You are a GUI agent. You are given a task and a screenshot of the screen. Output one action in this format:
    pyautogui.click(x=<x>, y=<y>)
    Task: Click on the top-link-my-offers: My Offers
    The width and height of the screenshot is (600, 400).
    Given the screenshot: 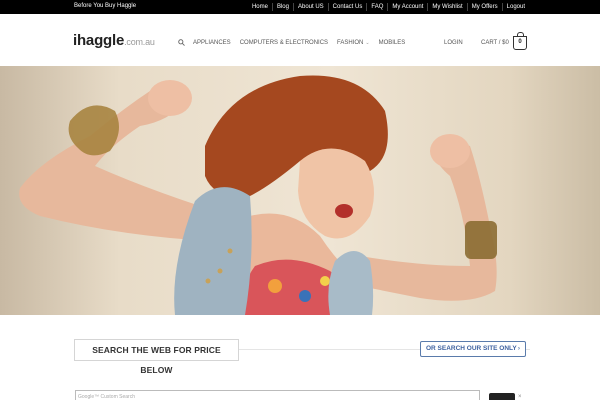 What is the action you would take?
    pyautogui.click(x=484, y=7)
    